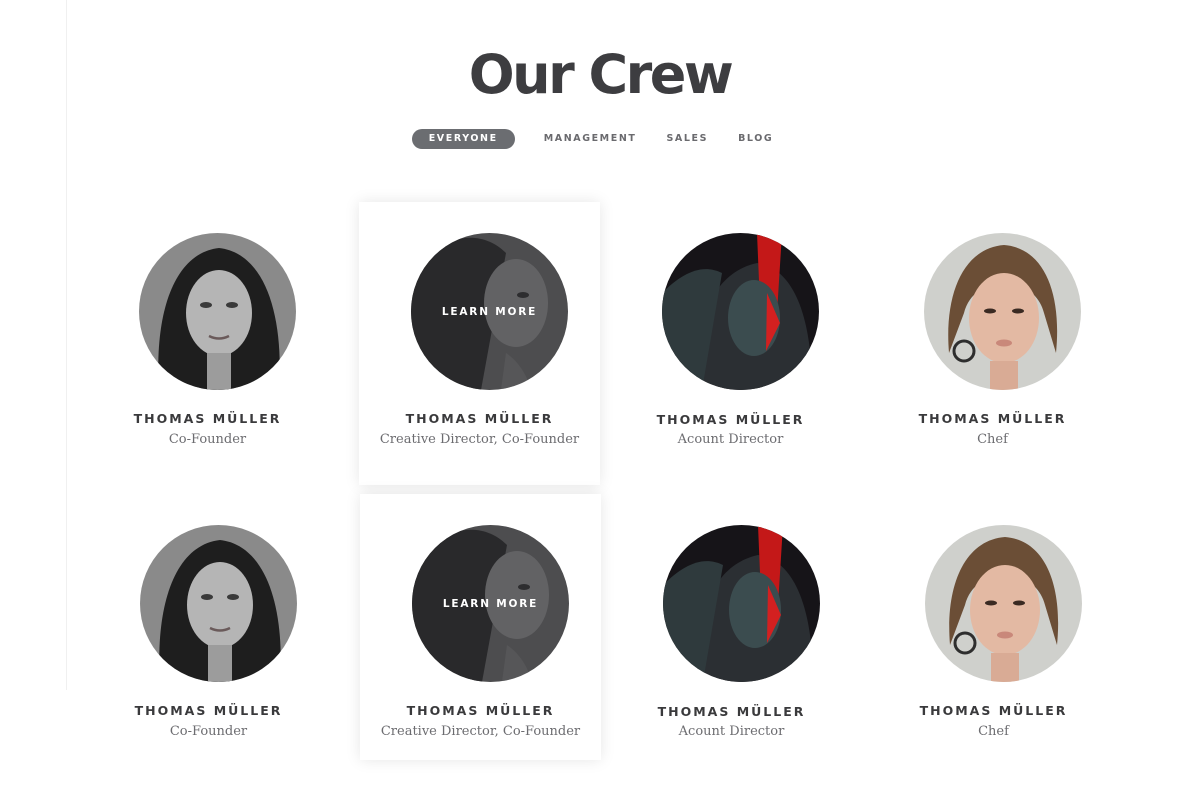 Image resolution: width=1200 pixels, height=800 pixels. I want to click on filter-nav: EVERYONE MANAGEMENT SALES BLOG, so click(600, 139).